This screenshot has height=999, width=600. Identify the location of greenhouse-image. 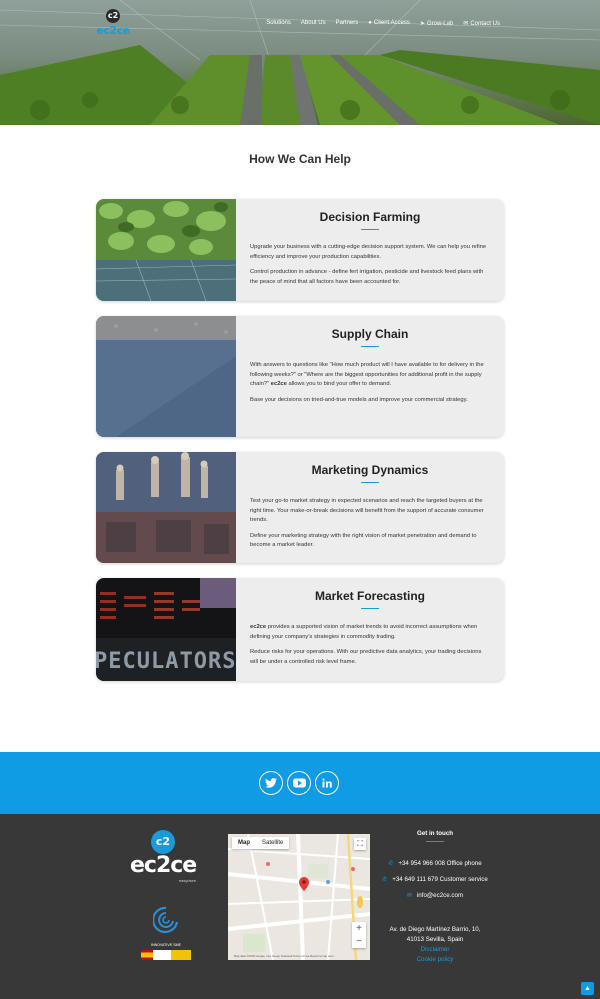
(300, 62).